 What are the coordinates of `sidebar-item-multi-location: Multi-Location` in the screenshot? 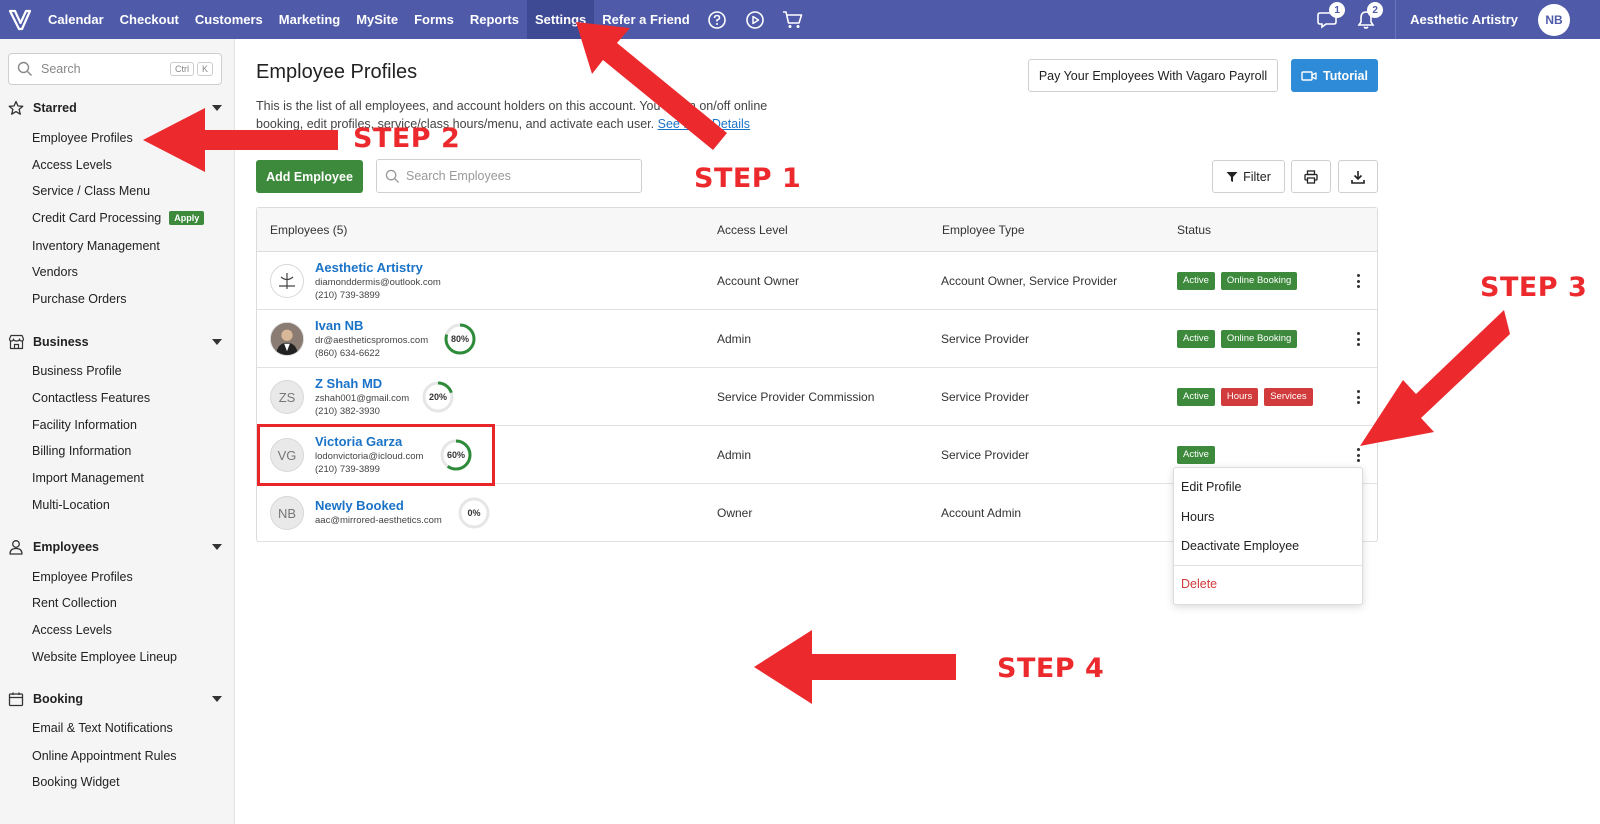 It's located at (71, 505).